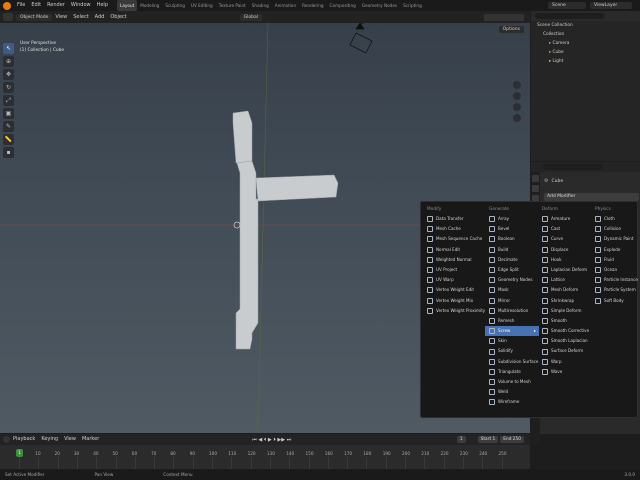  What do you see at coordinates (565, 260) in the screenshot?
I see `modifier-item: Hook` at bounding box center [565, 260].